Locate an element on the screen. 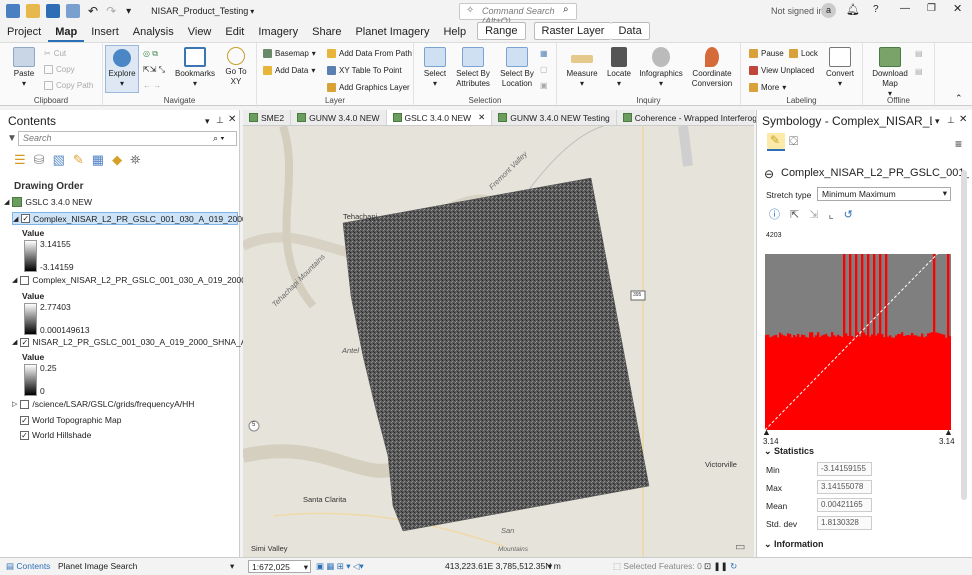 This screenshot has height=575, width=972. paste-button: Paste ▾ is located at coordinates (24, 68).